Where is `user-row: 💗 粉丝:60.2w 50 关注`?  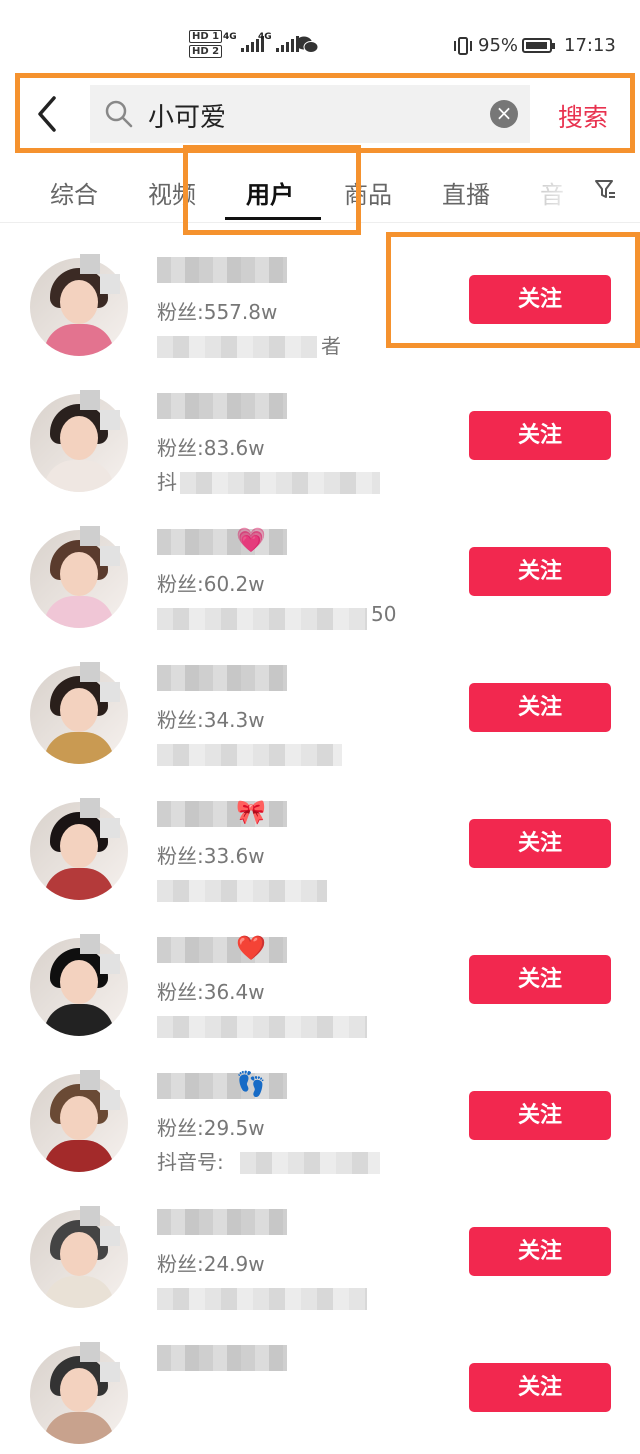
user-row: 💗 粉丝:60.2w 50 关注 is located at coordinates (320, 570).